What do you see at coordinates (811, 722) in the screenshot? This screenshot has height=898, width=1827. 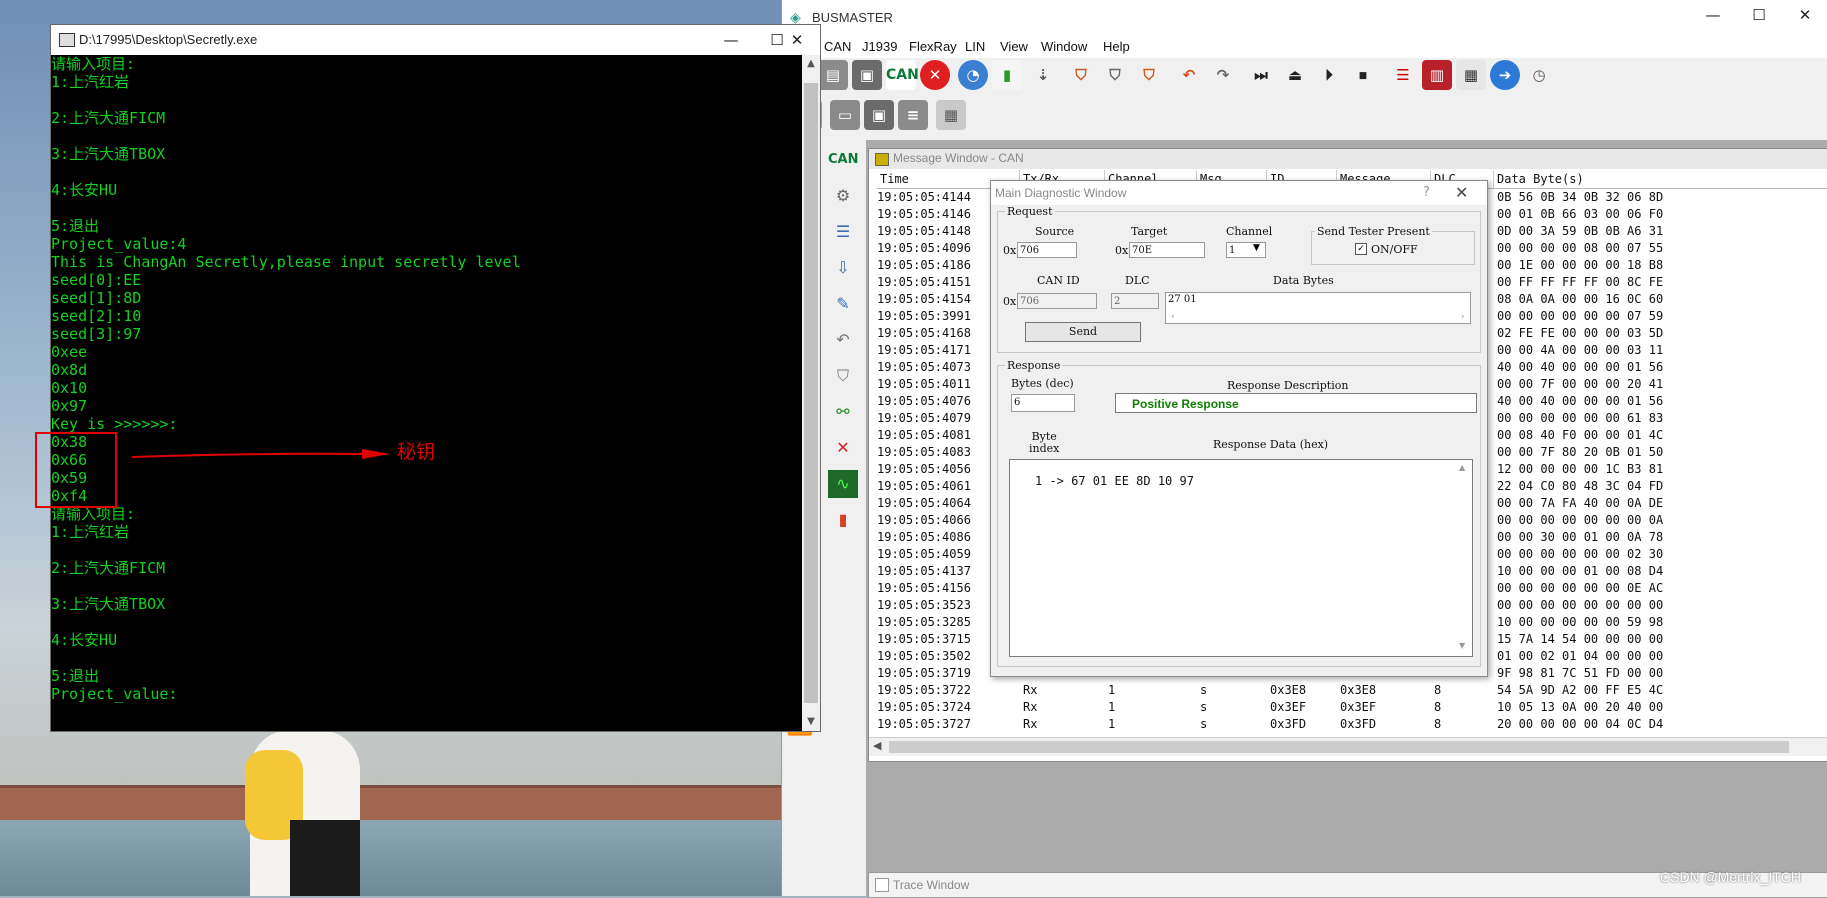 I see `console-scroll-down-icon: ▼` at bounding box center [811, 722].